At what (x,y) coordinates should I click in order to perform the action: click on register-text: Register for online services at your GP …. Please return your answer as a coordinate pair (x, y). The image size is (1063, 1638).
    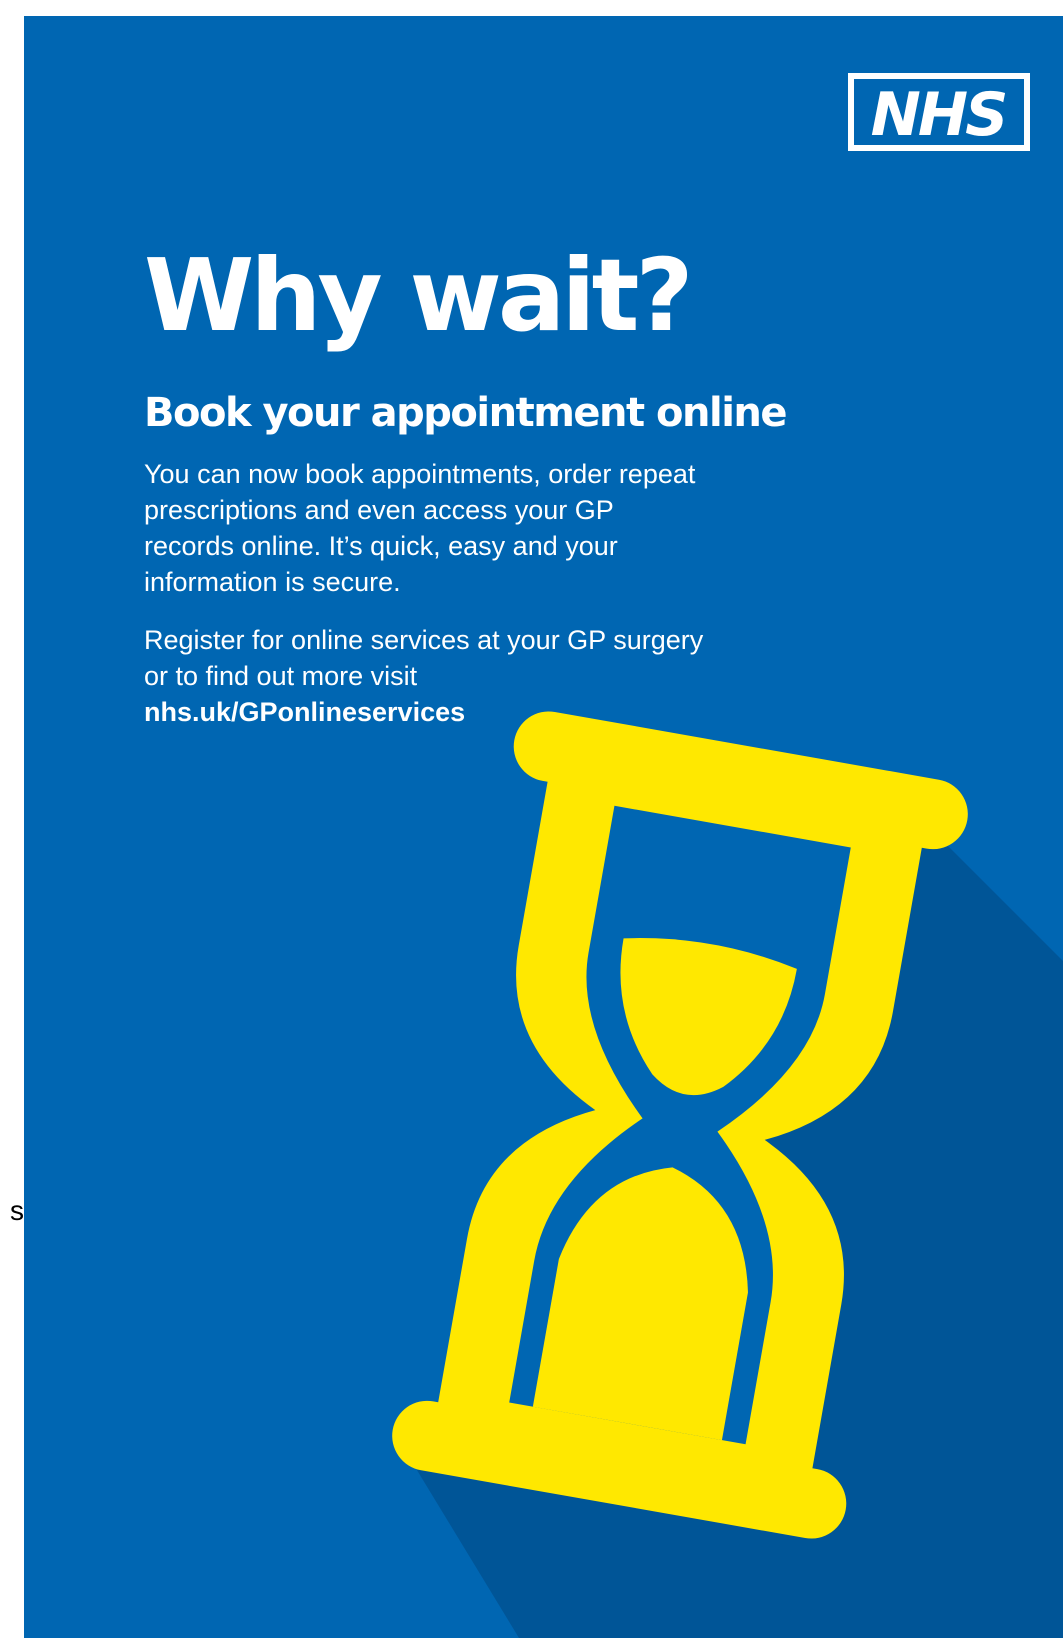
    Looking at the image, I should click on (424, 658).